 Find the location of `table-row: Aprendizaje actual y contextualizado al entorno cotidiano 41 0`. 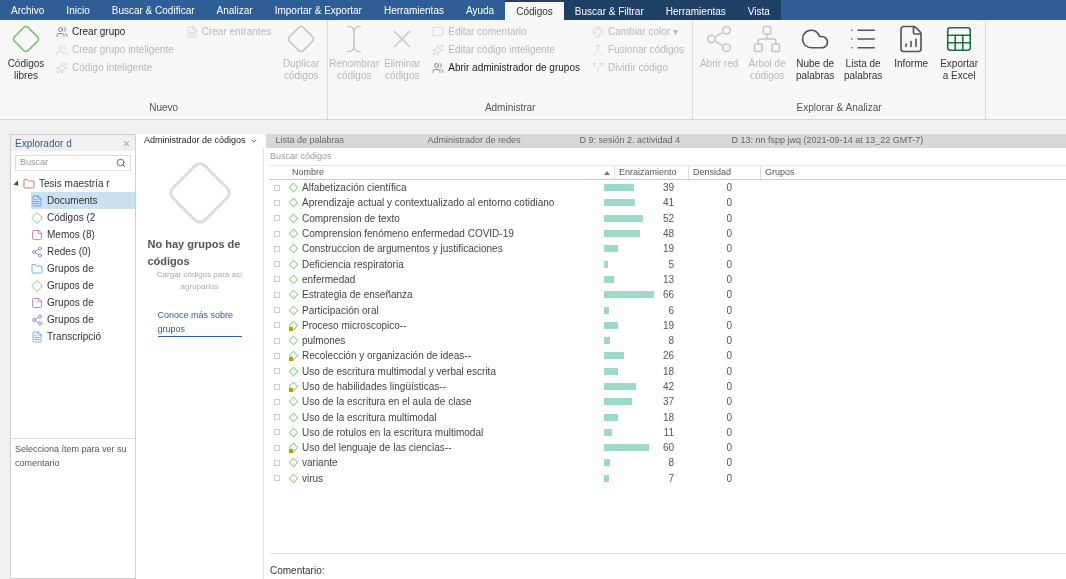

table-row: Aprendizaje actual y contextualizado al entorno cotidiano 41 0 is located at coordinates (668, 203).